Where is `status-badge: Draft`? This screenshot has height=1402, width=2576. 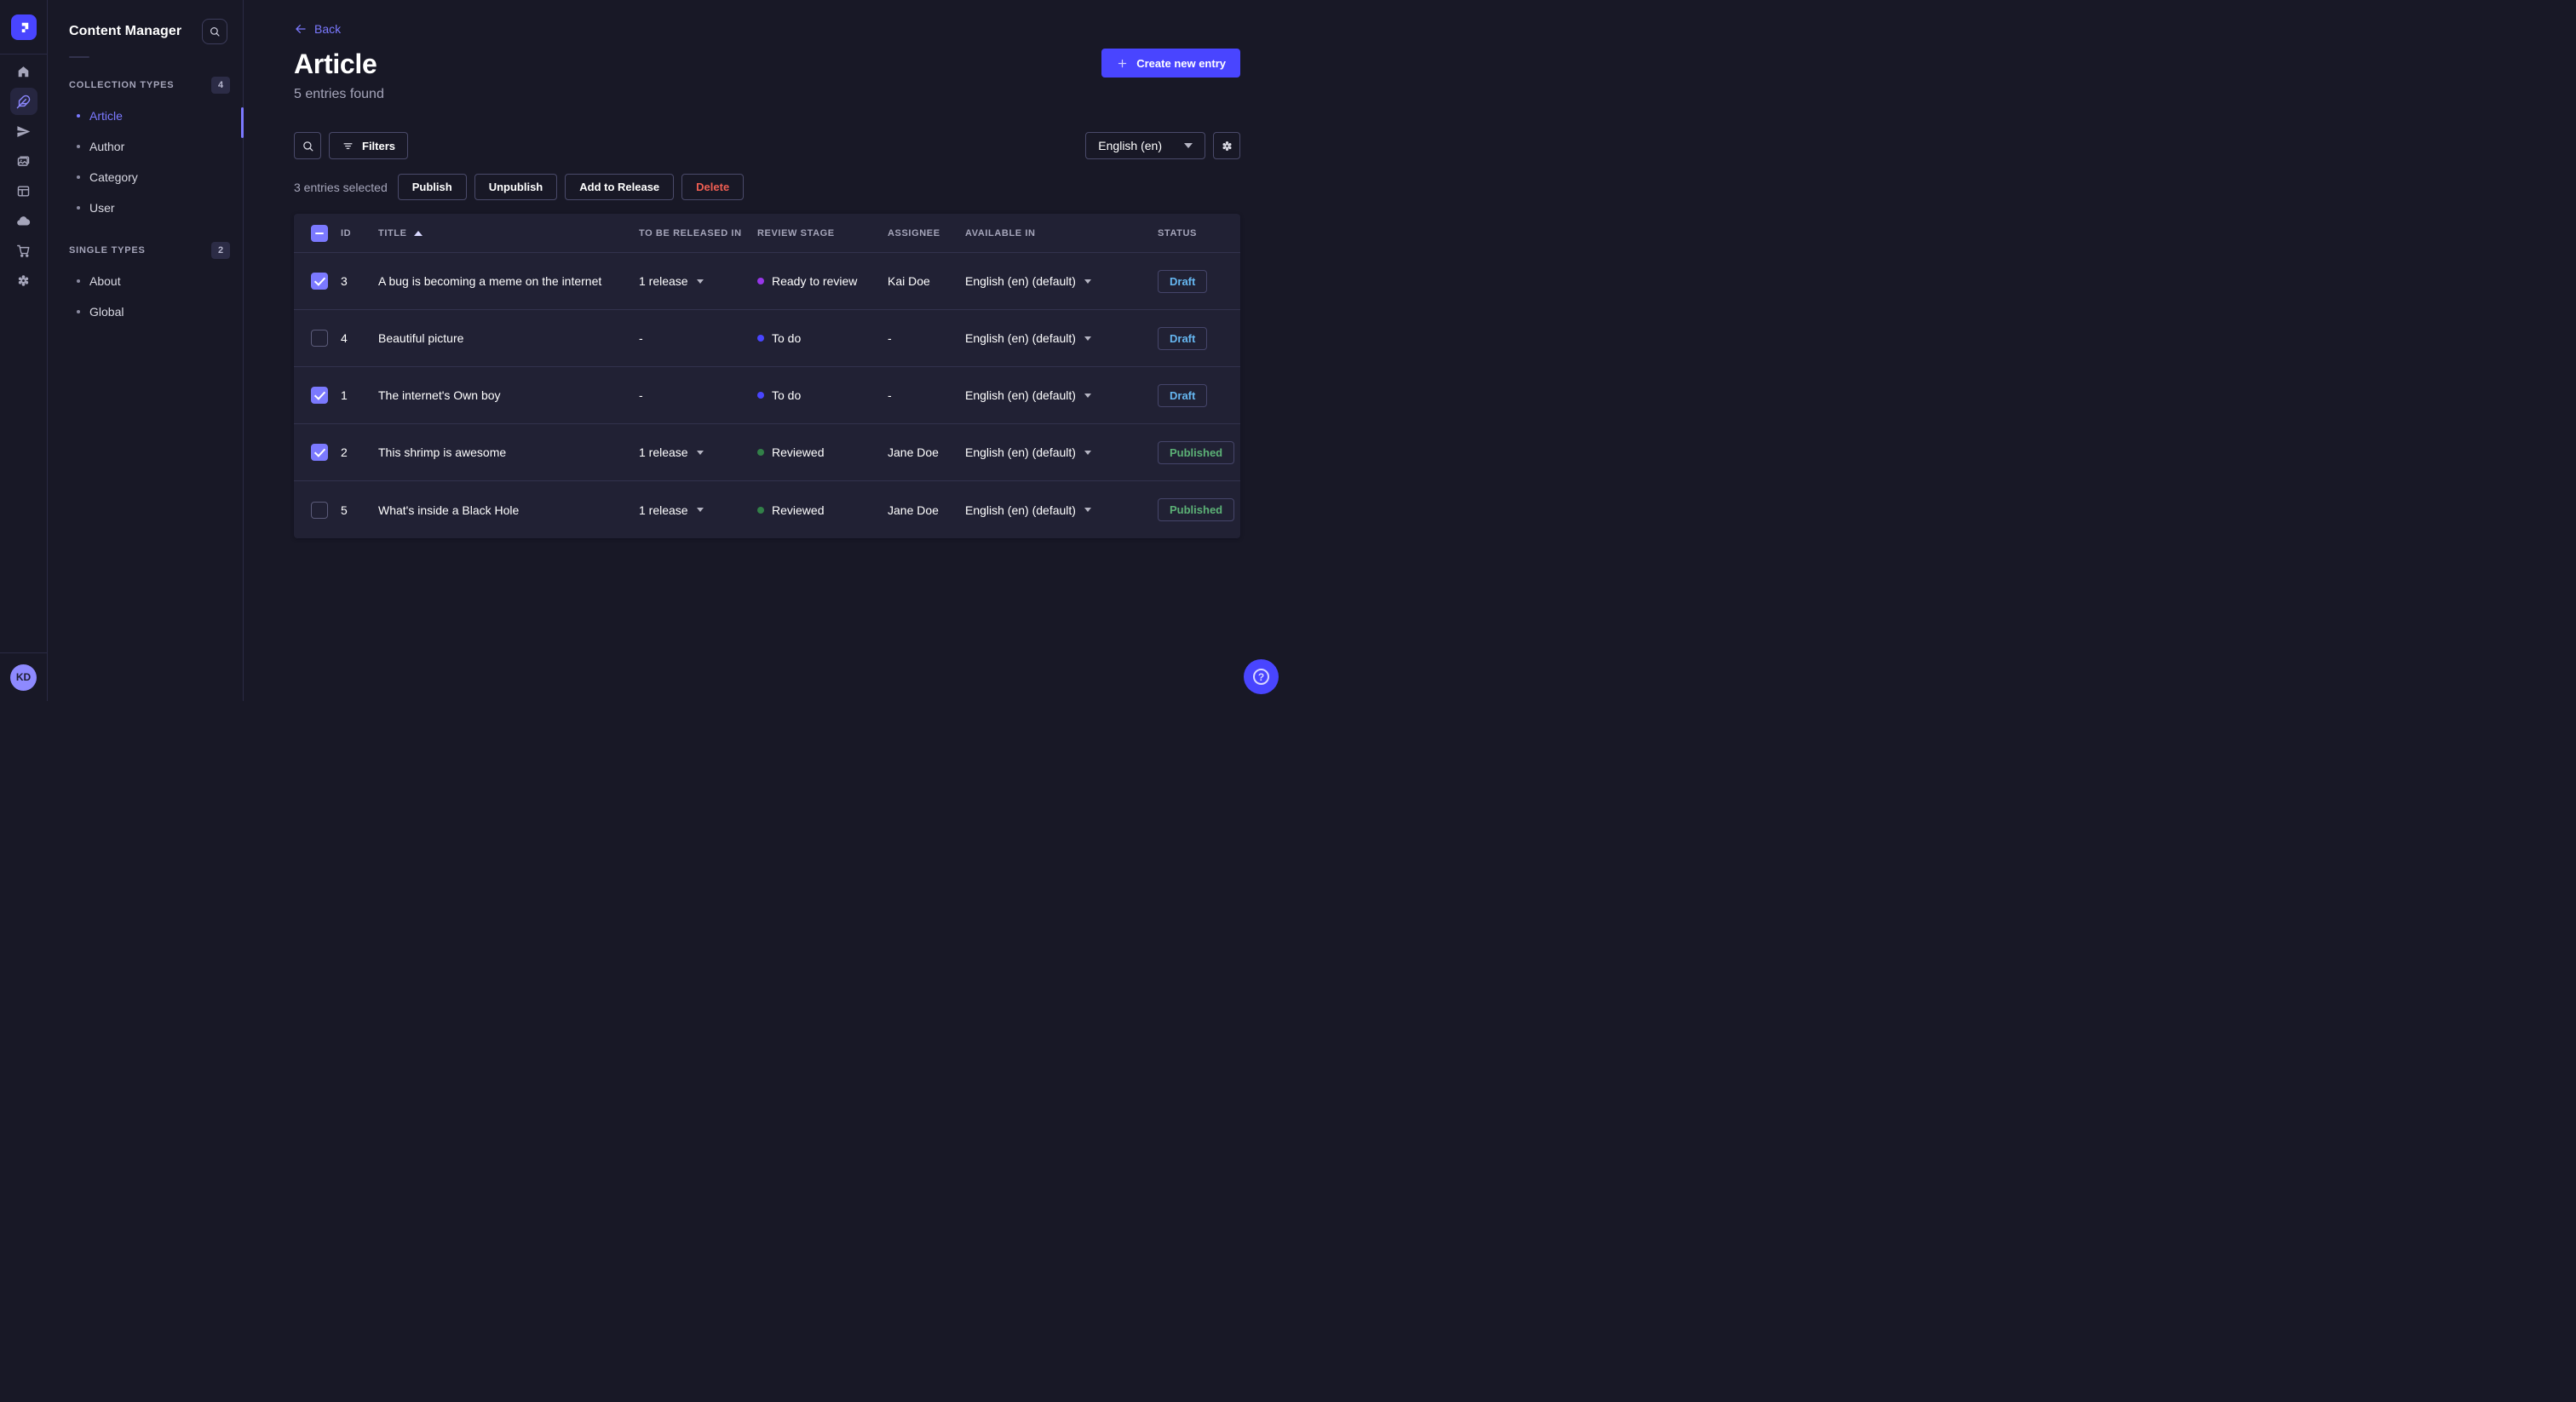 status-badge: Draft is located at coordinates (1183, 338).